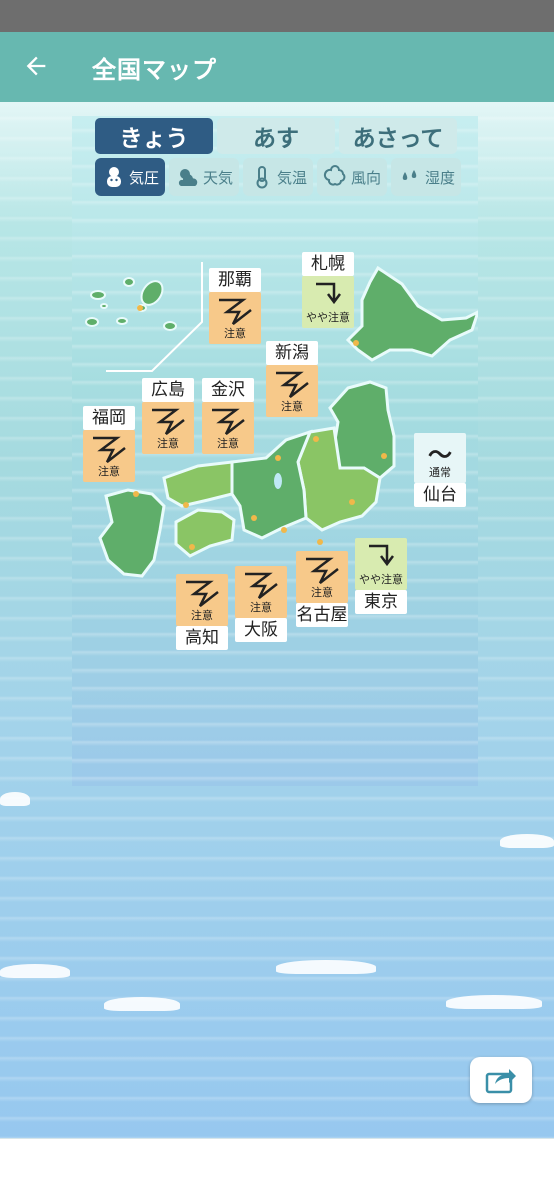  What do you see at coordinates (381, 602) in the screenshot?
I see `city-name: 東京` at bounding box center [381, 602].